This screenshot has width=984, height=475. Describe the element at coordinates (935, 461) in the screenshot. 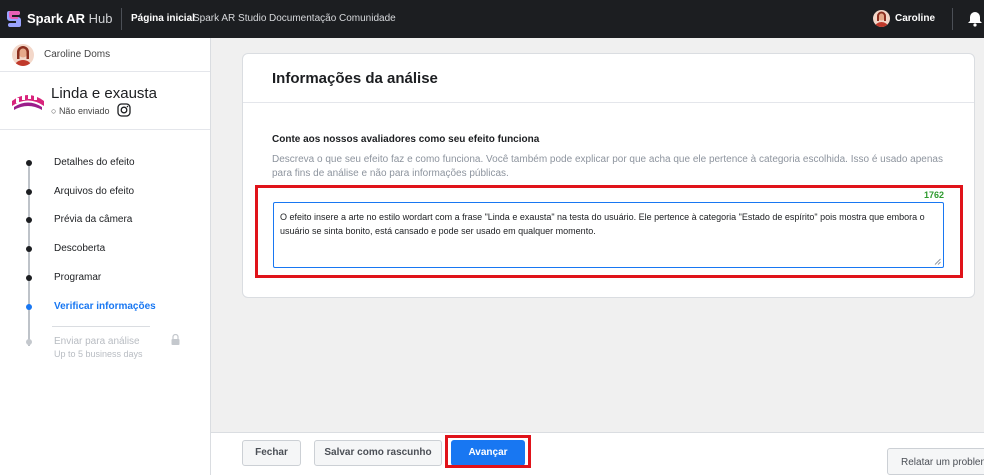

I see `report-problem-button: Relatar um problema` at that location.